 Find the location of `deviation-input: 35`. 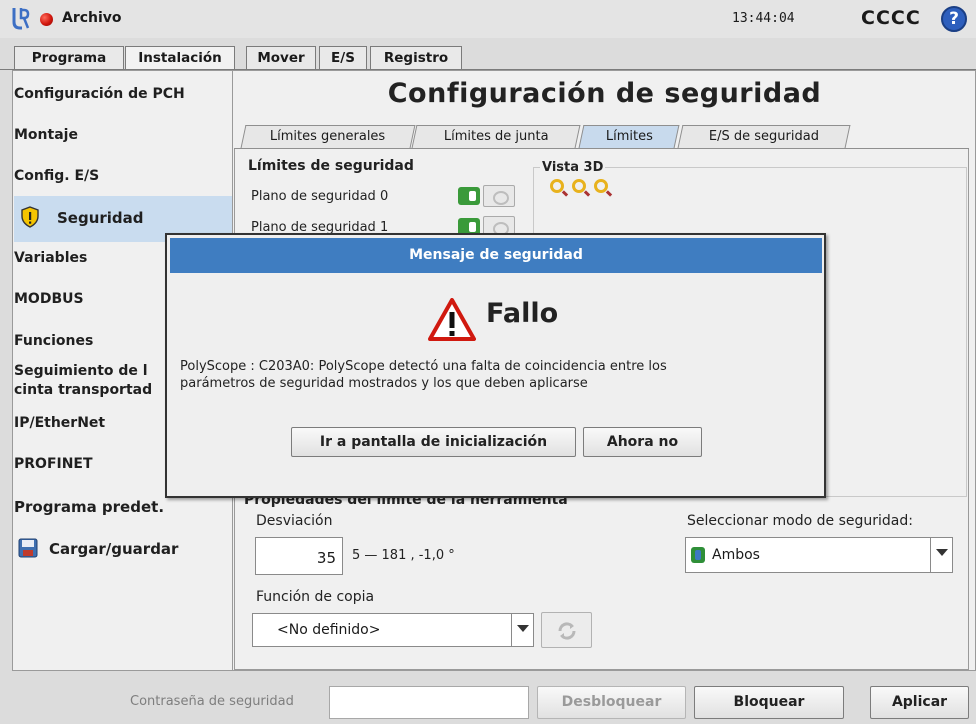

deviation-input: 35 is located at coordinates (299, 556).